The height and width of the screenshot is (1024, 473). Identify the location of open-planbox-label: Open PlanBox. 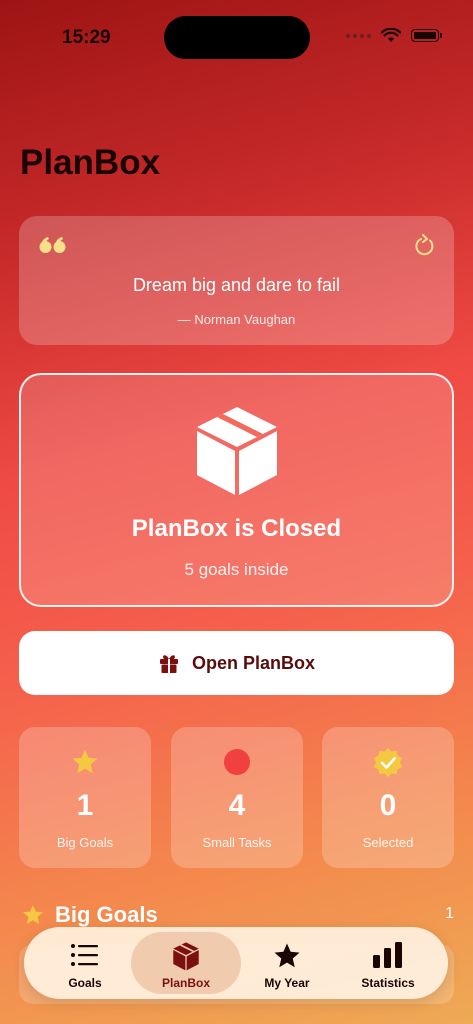
(253, 662).